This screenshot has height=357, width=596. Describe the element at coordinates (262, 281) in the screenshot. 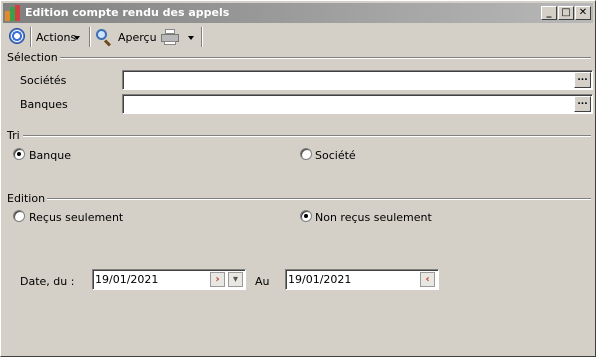

I see `date-to-label: Au` at that location.